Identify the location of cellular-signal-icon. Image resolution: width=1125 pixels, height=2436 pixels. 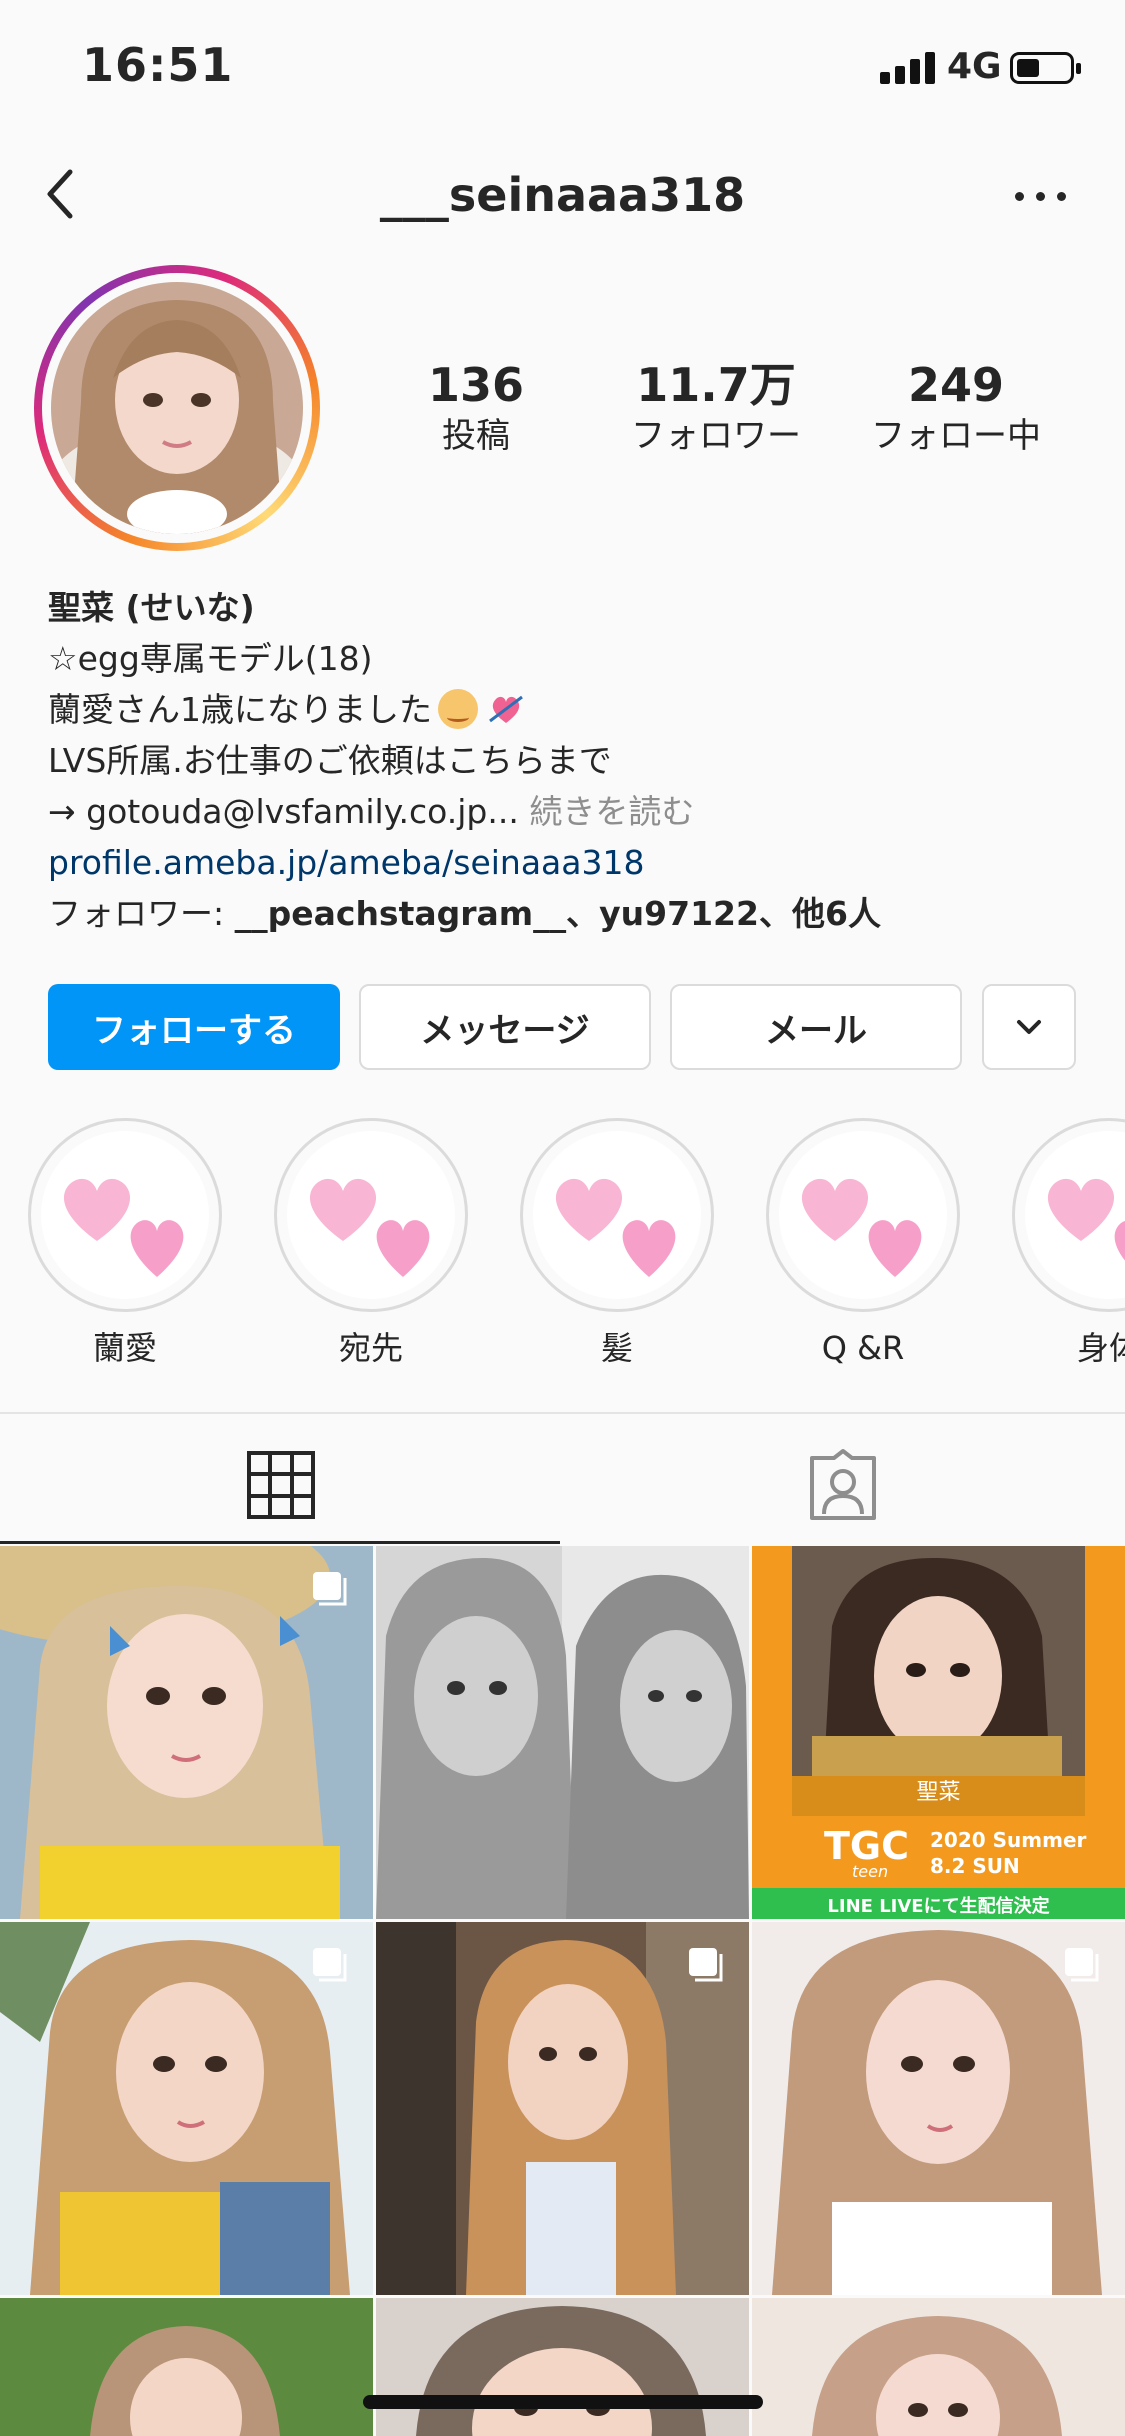
(908, 68).